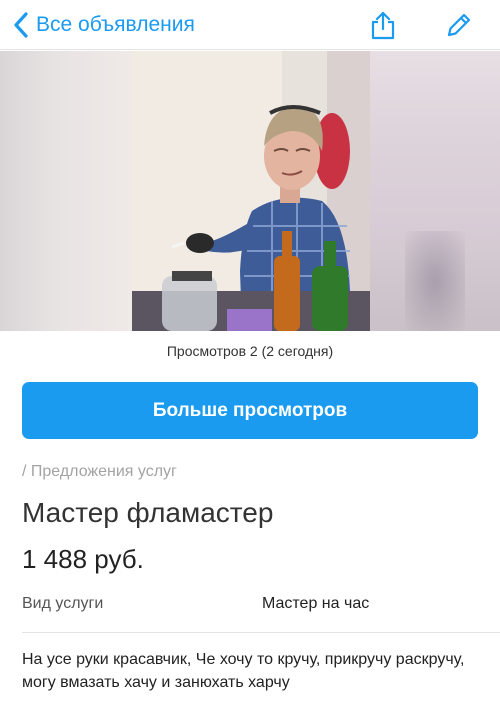  What do you see at coordinates (115, 24) in the screenshot?
I see `back-button-label: Все объявления` at bounding box center [115, 24].